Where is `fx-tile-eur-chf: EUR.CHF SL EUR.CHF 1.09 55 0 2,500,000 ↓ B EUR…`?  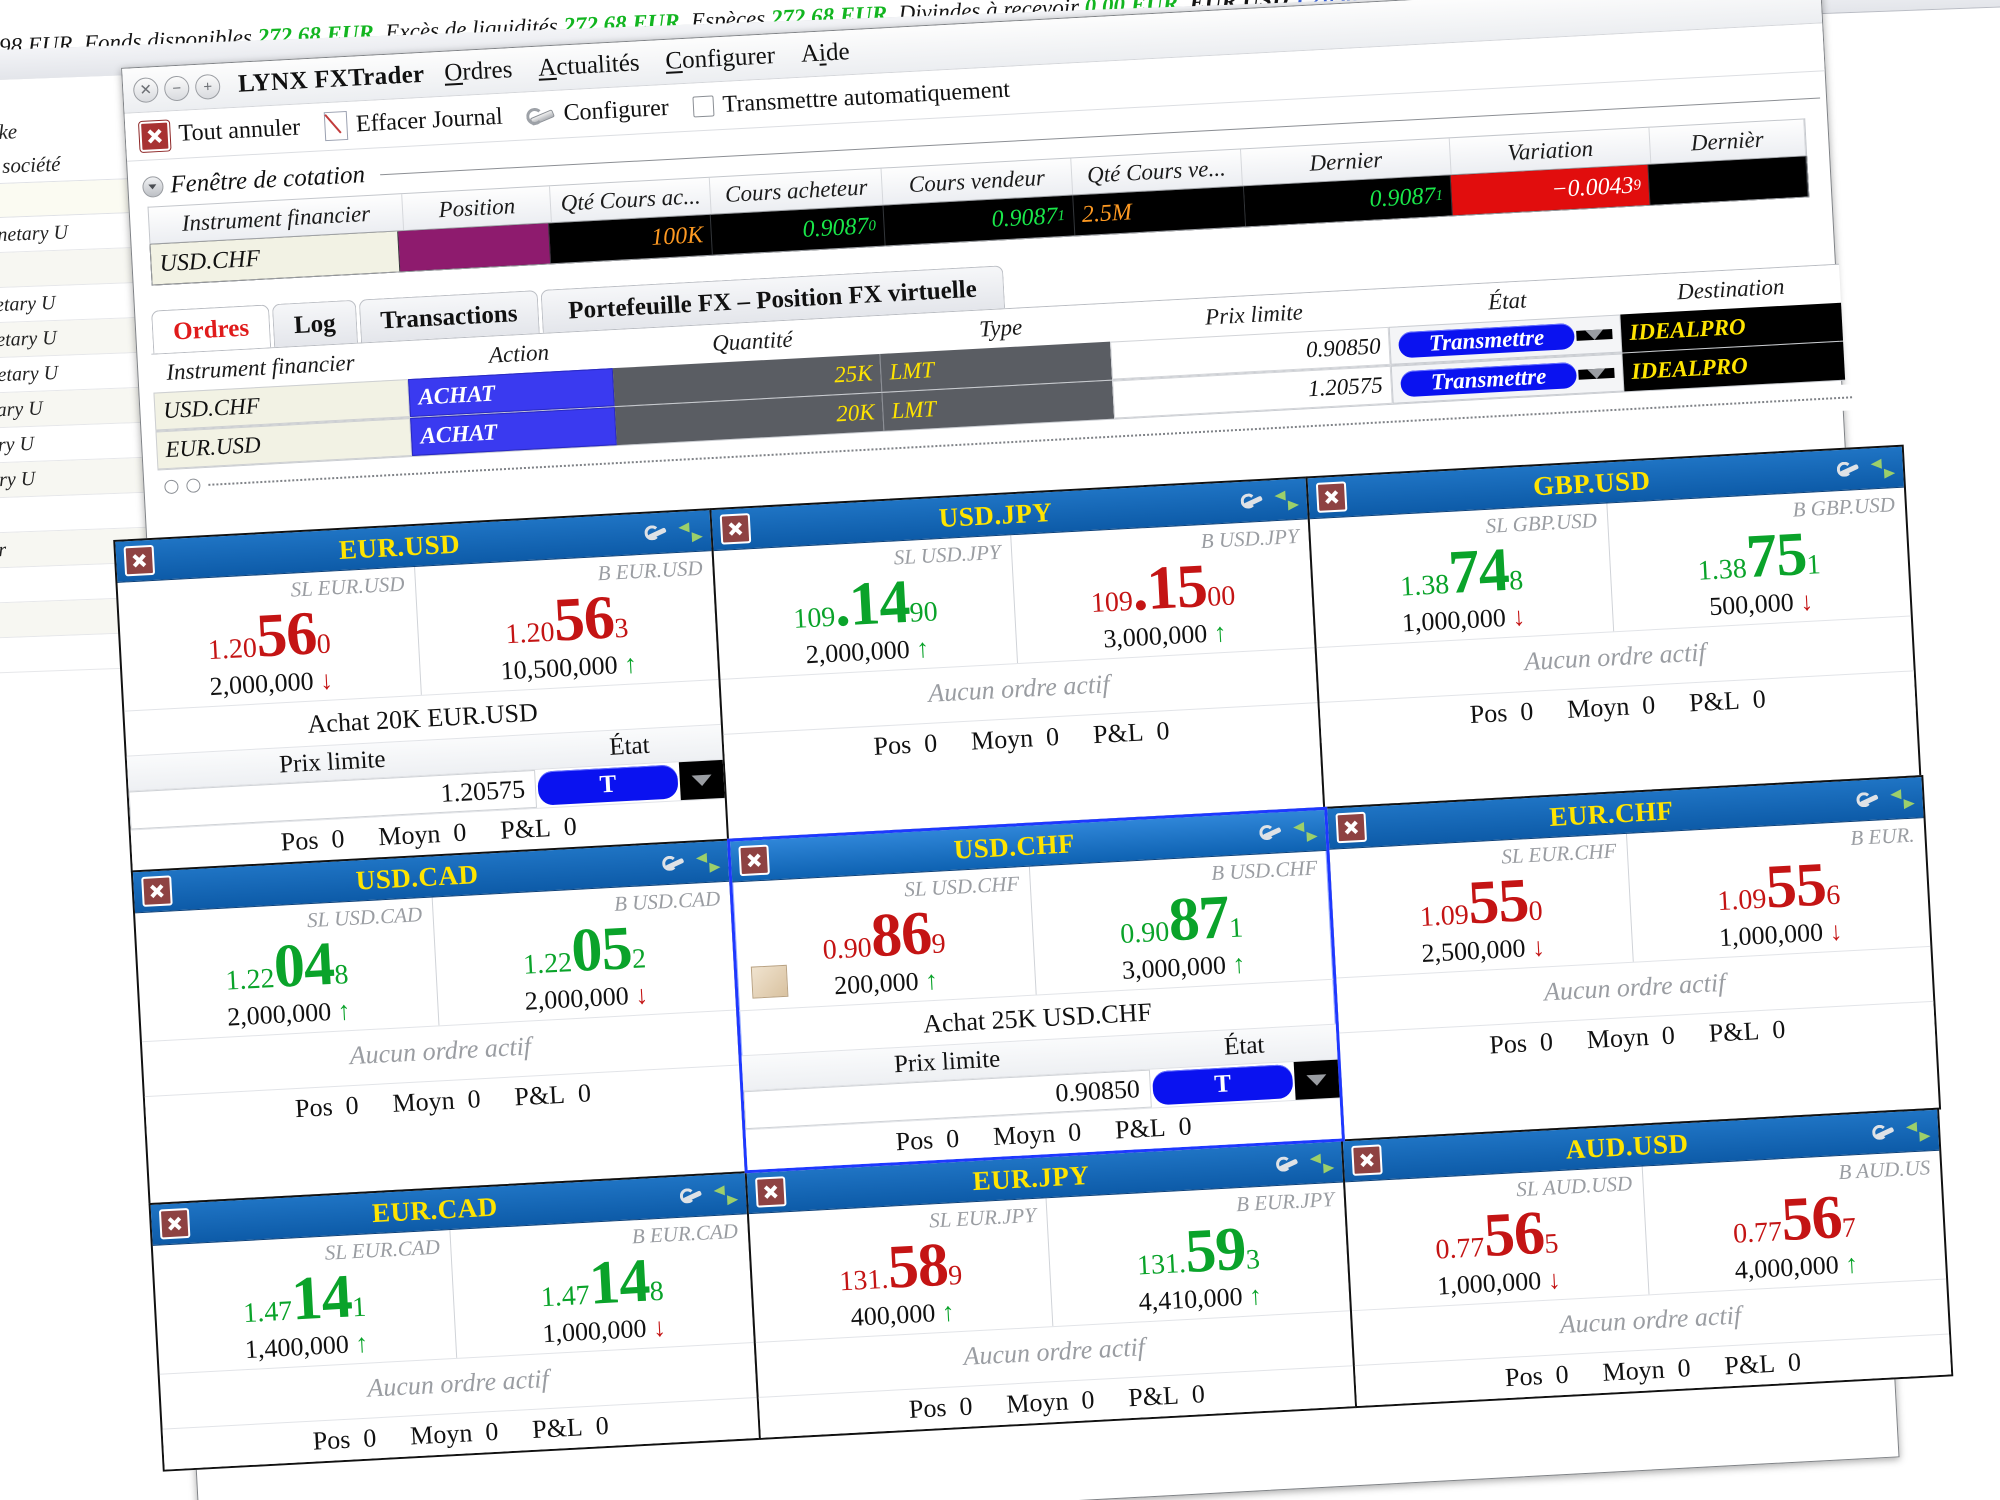
fx-tile-eur-chf: EUR.CHF SL EUR.CHF 1.09 55 0 2,500,000 ↓ B EUR… is located at coordinates (1633, 958).